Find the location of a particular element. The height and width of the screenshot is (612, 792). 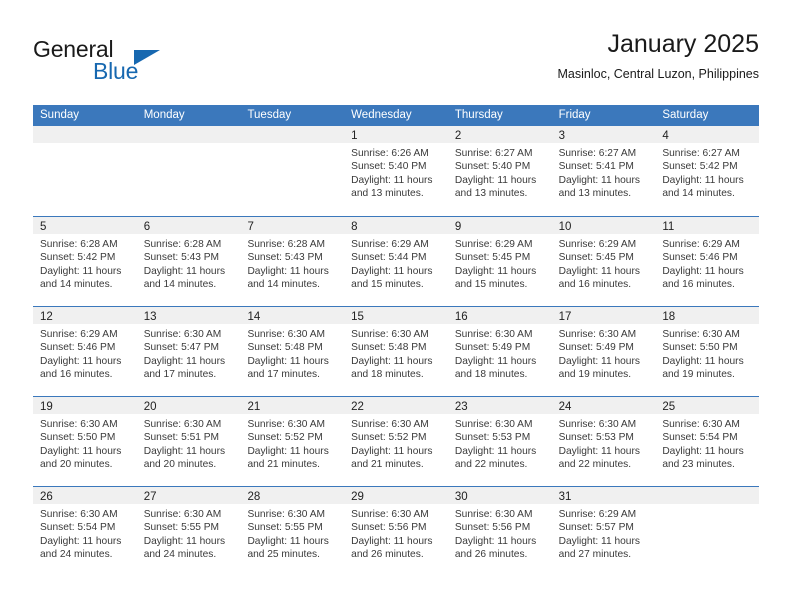

daylight-text-line2: and 16 minutes. is located at coordinates (76, 375).